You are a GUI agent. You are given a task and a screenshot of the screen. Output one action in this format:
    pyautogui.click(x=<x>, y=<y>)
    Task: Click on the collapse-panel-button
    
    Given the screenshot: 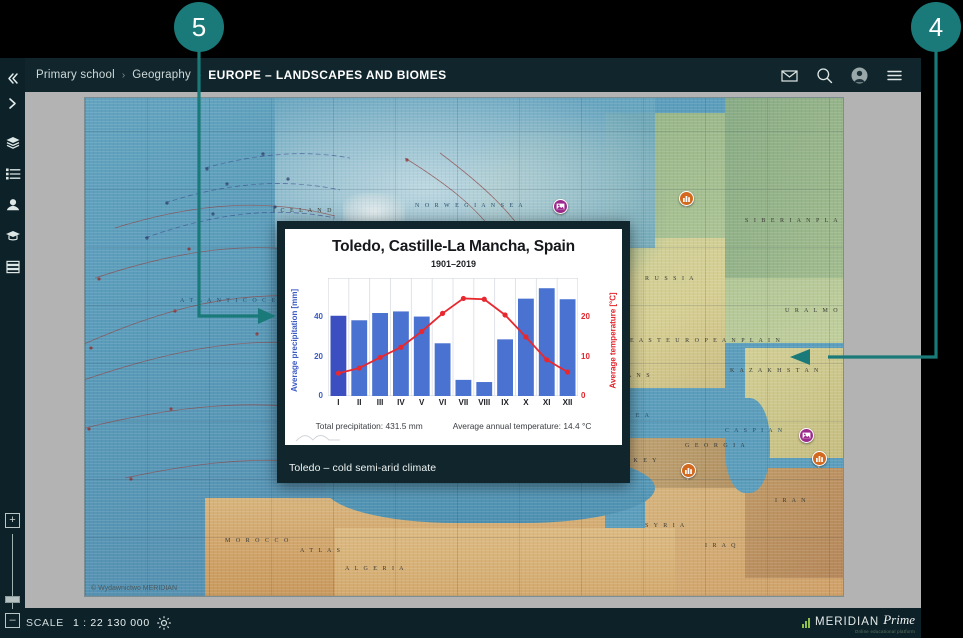 What is the action you would take?
    pyautogui.click(x=12, y=78)
    